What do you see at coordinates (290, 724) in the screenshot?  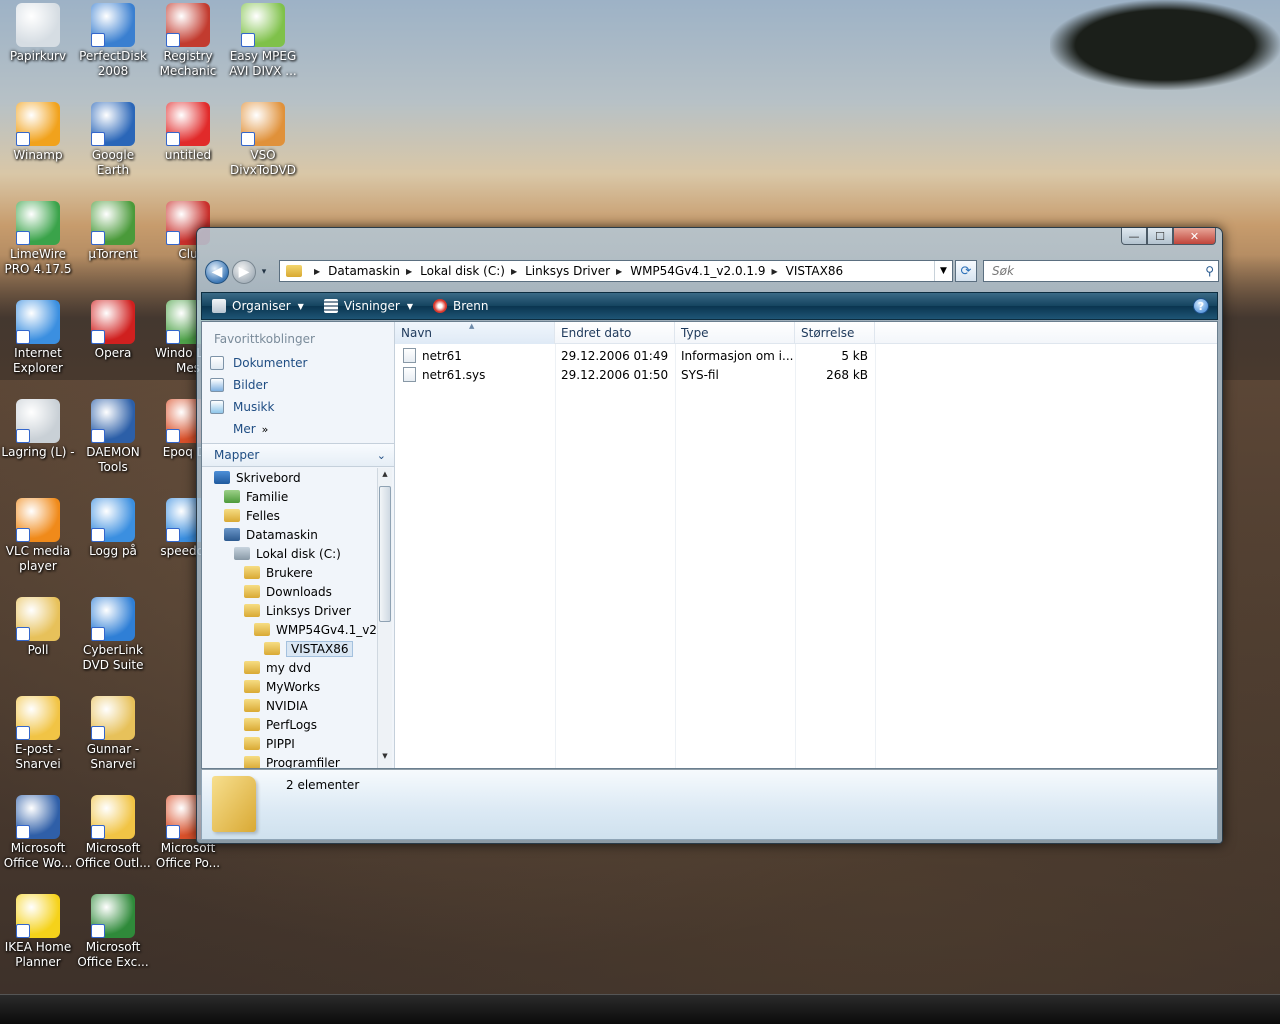 I see `tree-item: PerfLogs` at bounding box center [290, 724].